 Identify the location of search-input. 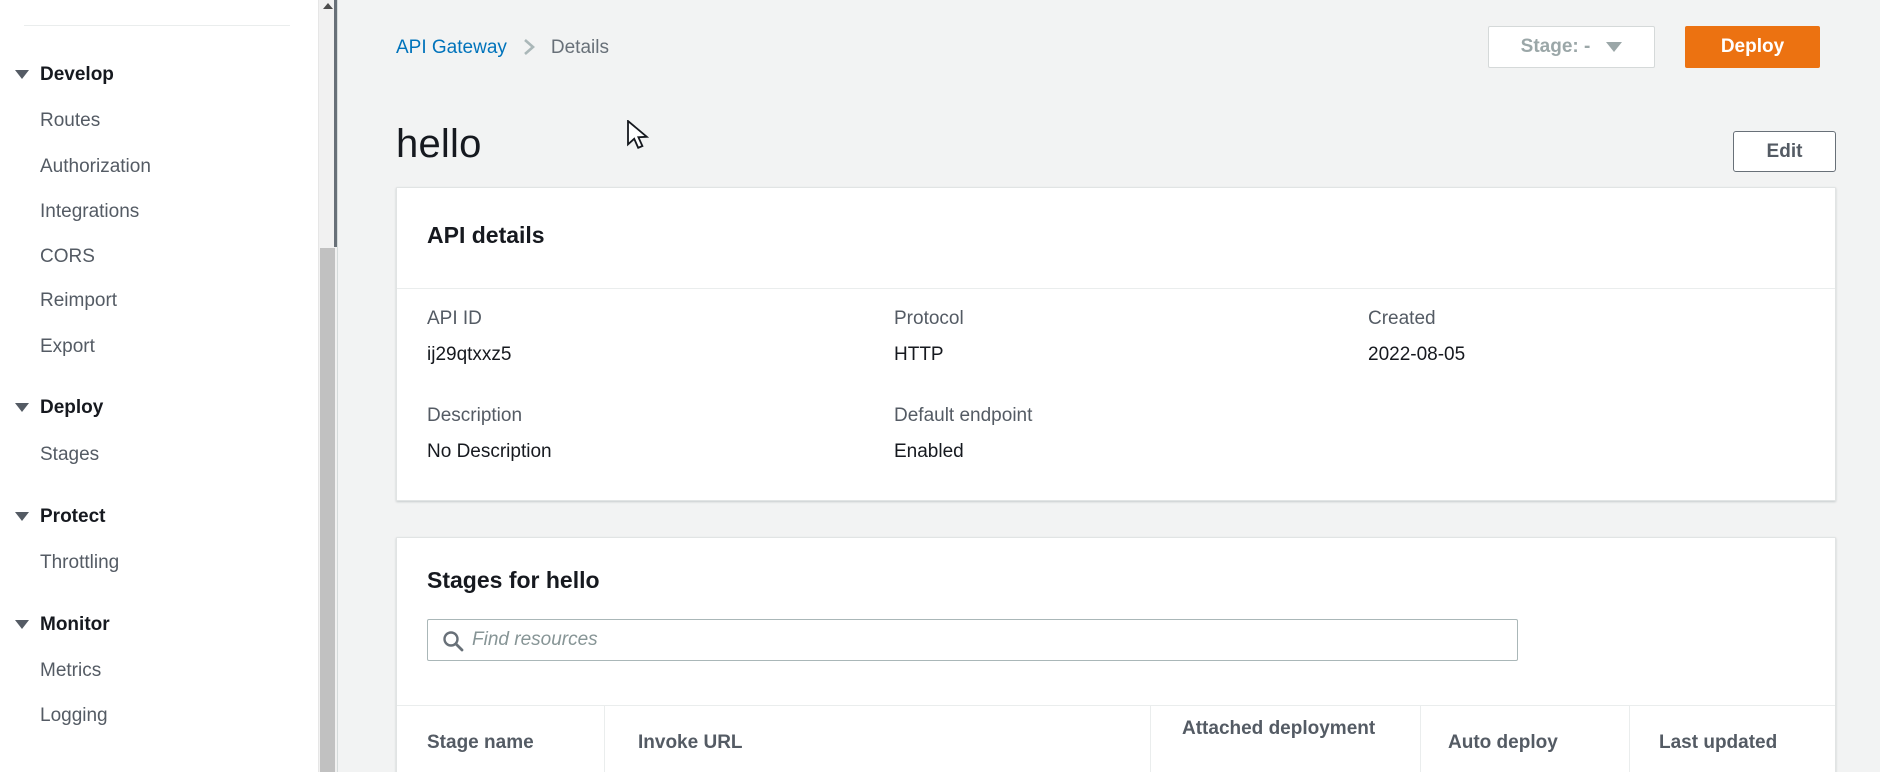
(992, 640).